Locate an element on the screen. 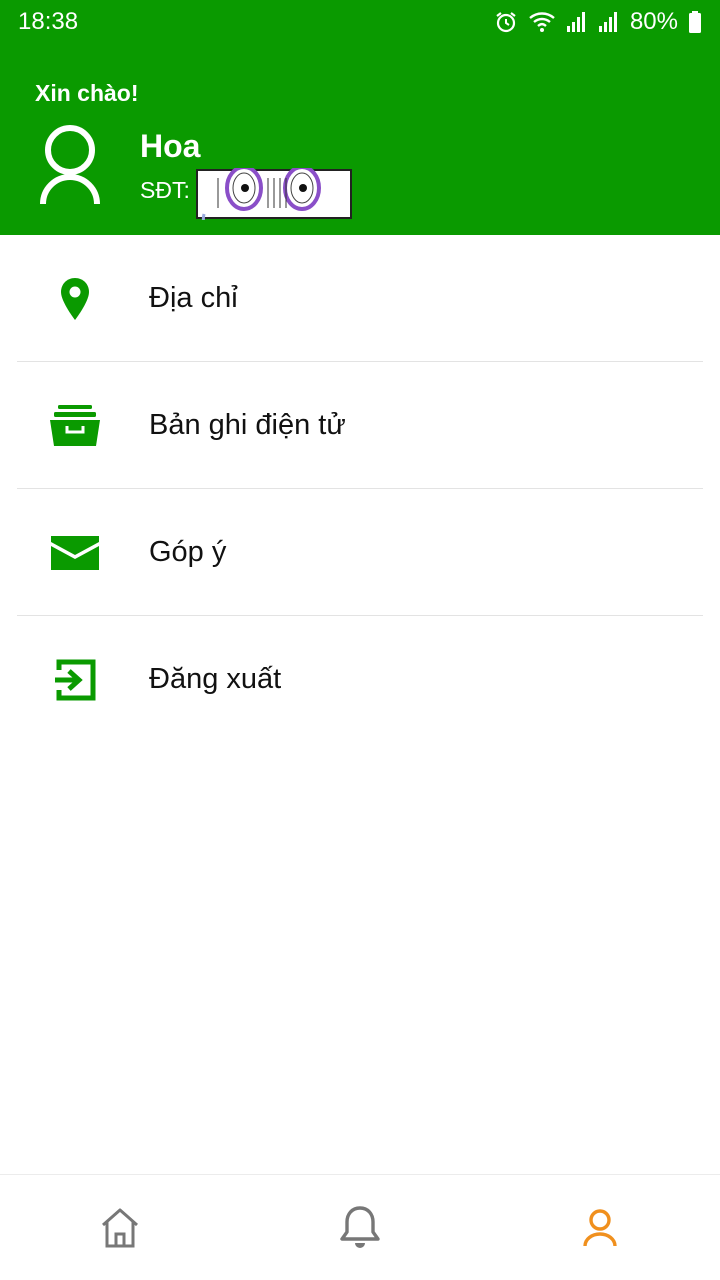  signal-icon-secondary is located at coordinates (607, 22).